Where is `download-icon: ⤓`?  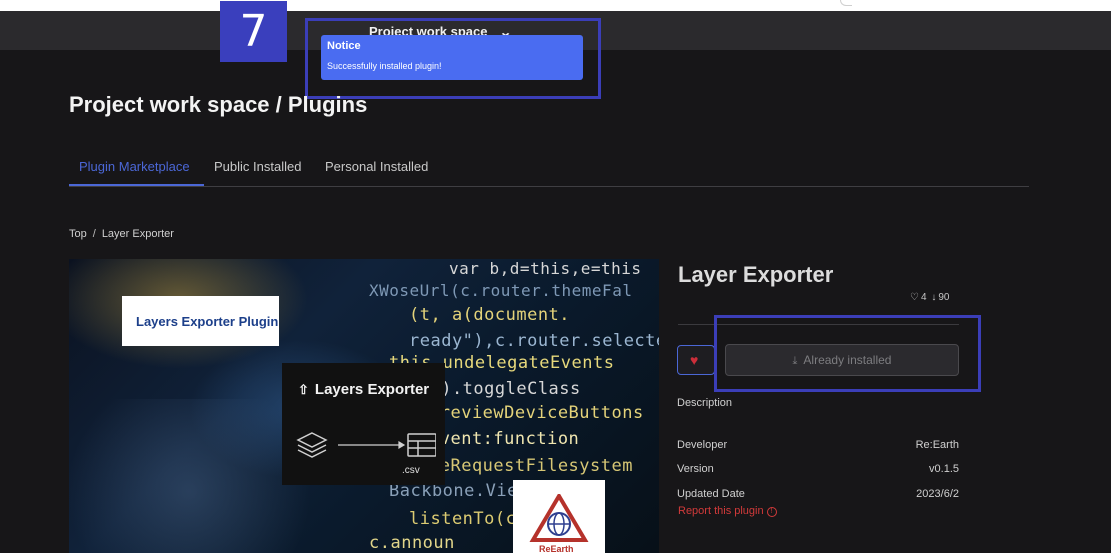 download-icon: ⤓ is located at coordinates (795, 361).